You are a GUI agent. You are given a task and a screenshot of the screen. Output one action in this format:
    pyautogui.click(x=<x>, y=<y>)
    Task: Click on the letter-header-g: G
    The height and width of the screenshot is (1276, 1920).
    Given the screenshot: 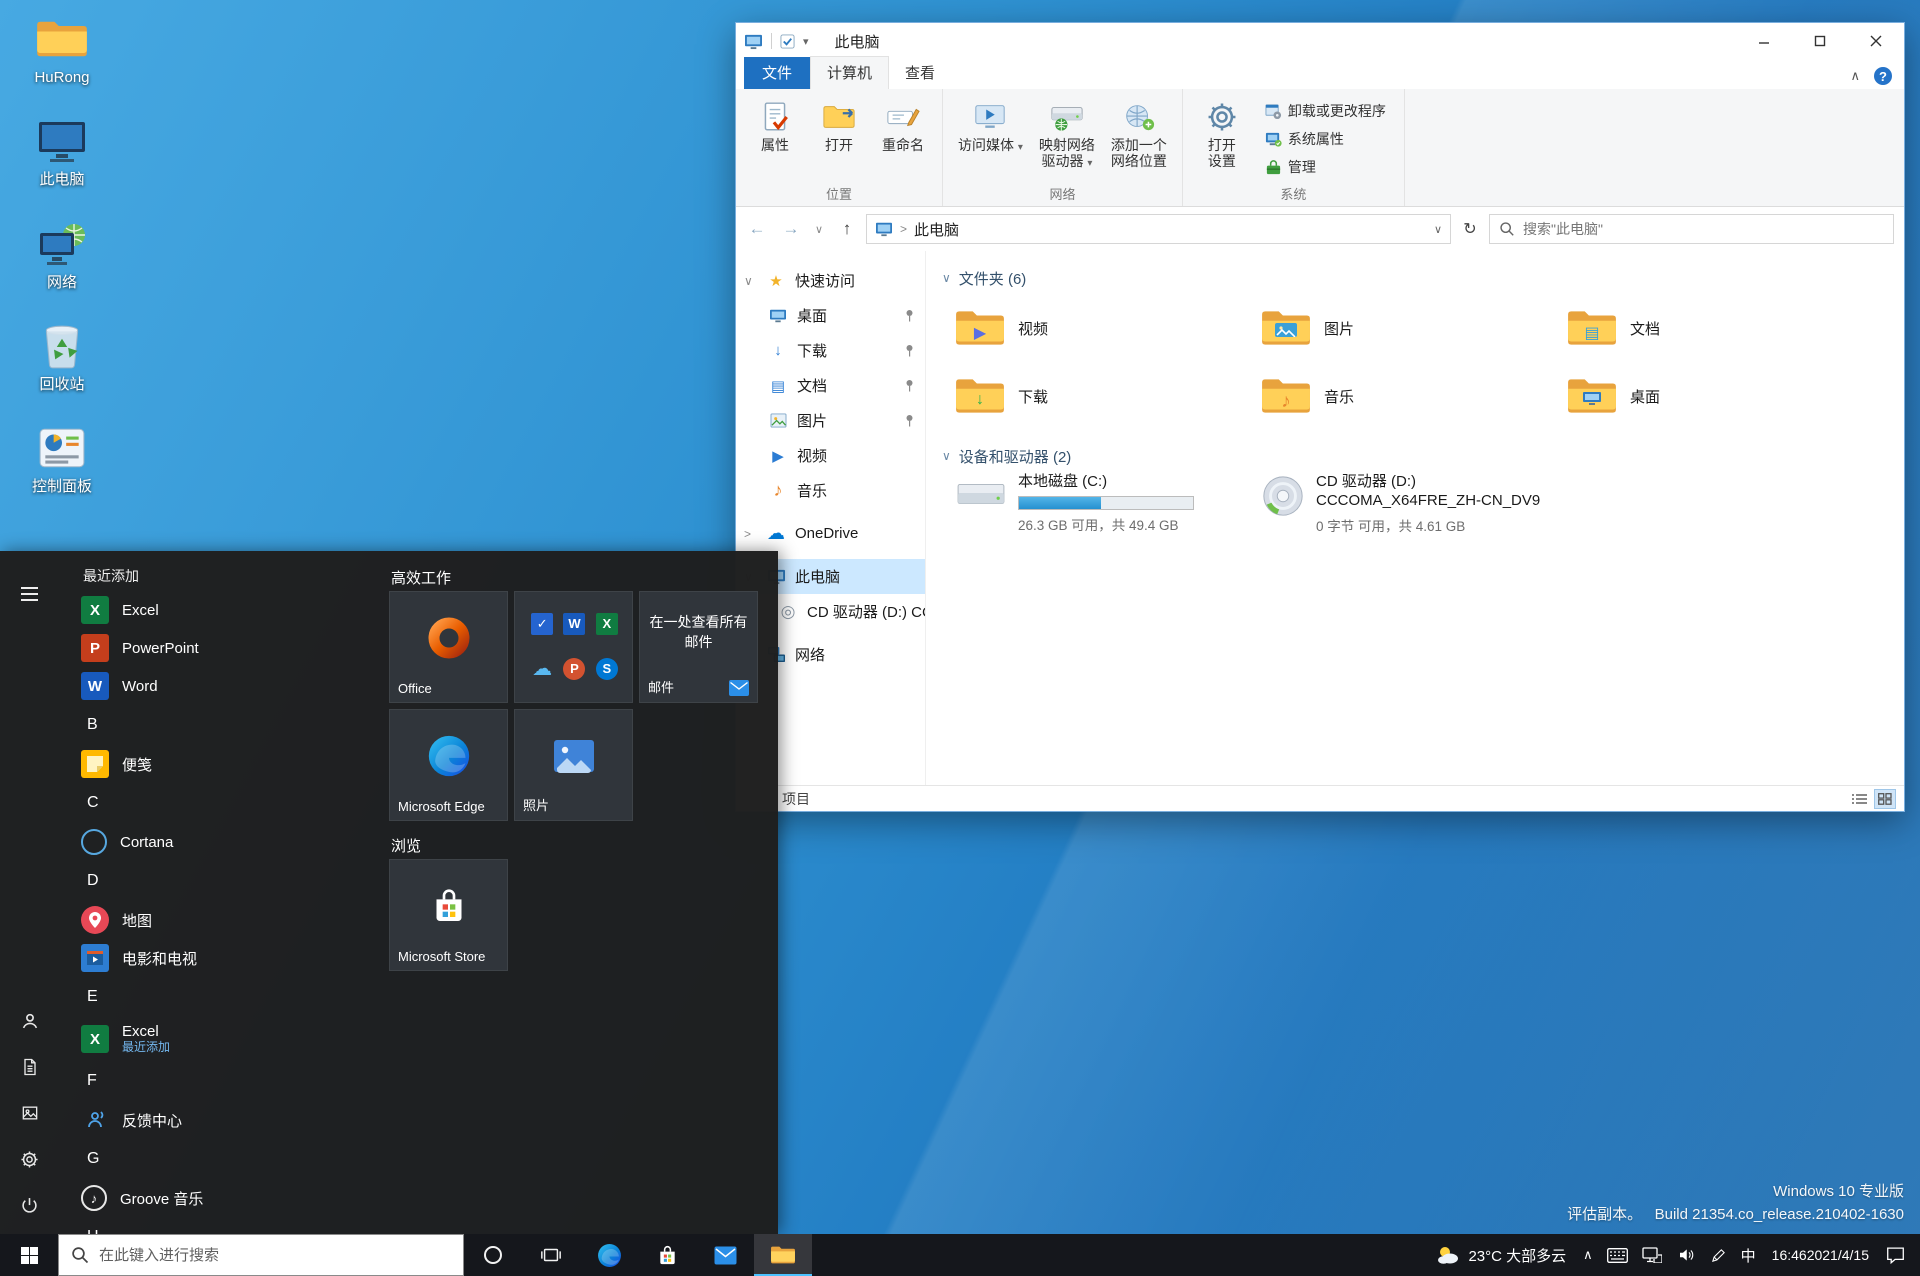 What is the action you would take?
    pyautogui.click(x=222, y=1159)
    